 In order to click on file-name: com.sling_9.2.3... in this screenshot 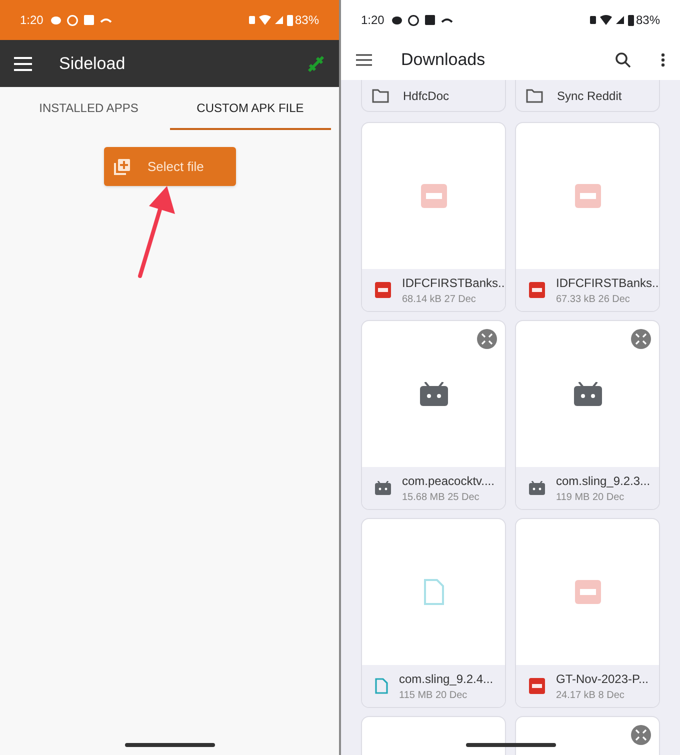, I will do `click(603, 481)`.